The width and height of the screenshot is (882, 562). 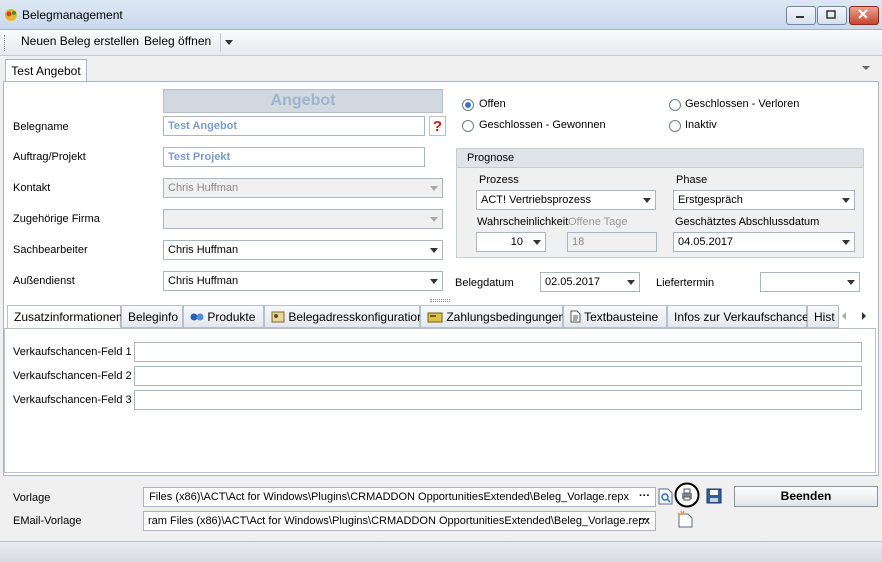 I want to click on belegdatum-select: 02.05.2017, so click(x=590, y=282).